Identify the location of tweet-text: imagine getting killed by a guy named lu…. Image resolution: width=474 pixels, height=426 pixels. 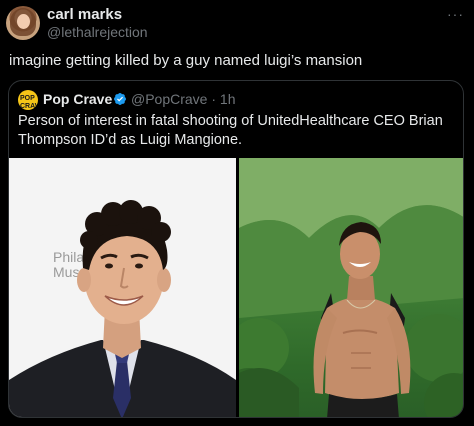
(186, 60).